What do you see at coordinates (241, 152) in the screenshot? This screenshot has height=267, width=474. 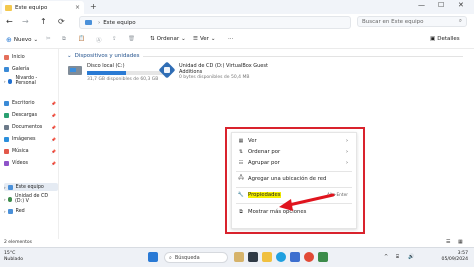 I see `sort-icon: ⇅` at bounding box center [241, 152].